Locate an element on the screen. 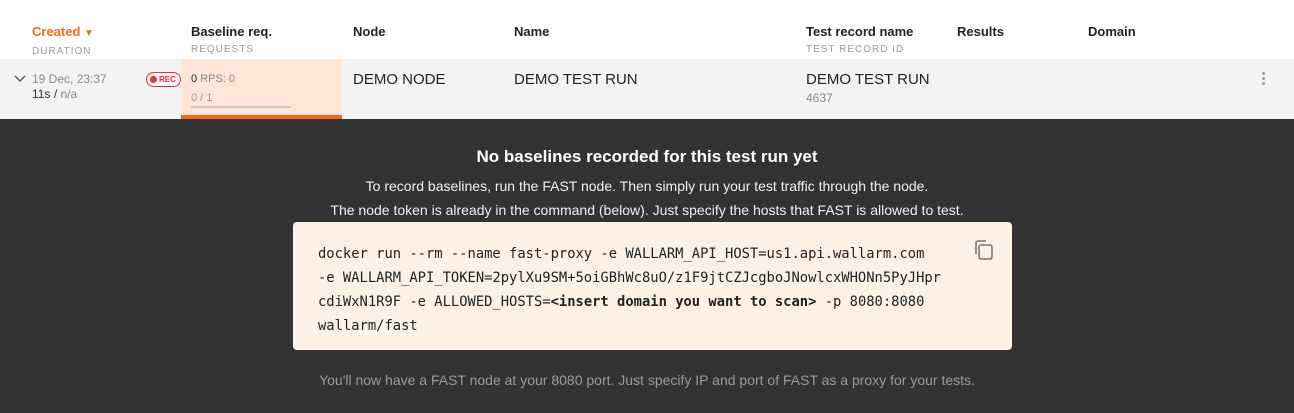 The image size is (1294, 413). created-date: 19 Dec, 23:37 is located at coordinates (69, 79).